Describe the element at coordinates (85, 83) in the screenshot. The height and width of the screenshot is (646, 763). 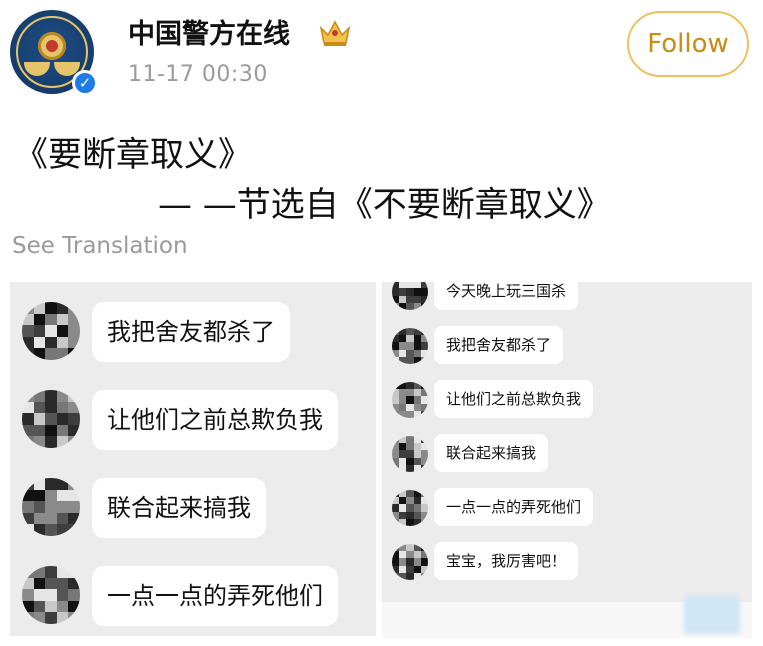
I see `verified-badge-icon: ✓` at that location.